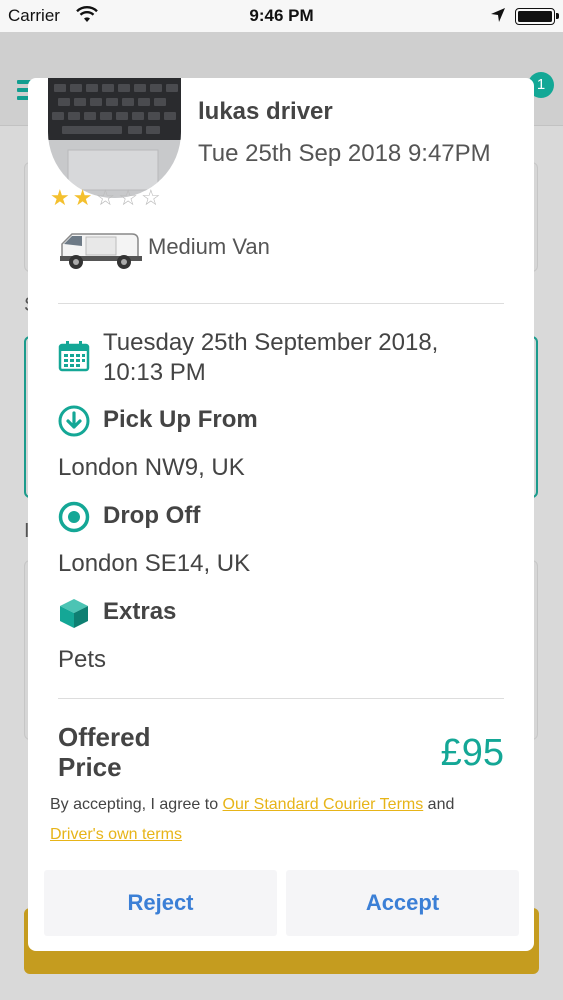  Describe the element at coordinates (152, 515) in the screenshot. I see `dropoff-label: Drop Off` at that location.